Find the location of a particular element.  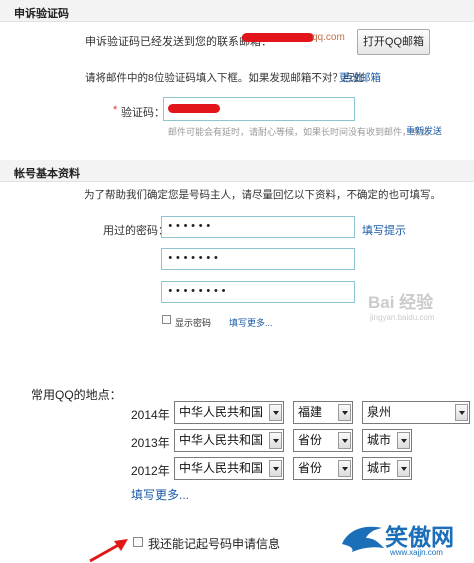

country-select-2013: 中华人民共和国 is located at coordinates (229, 440).